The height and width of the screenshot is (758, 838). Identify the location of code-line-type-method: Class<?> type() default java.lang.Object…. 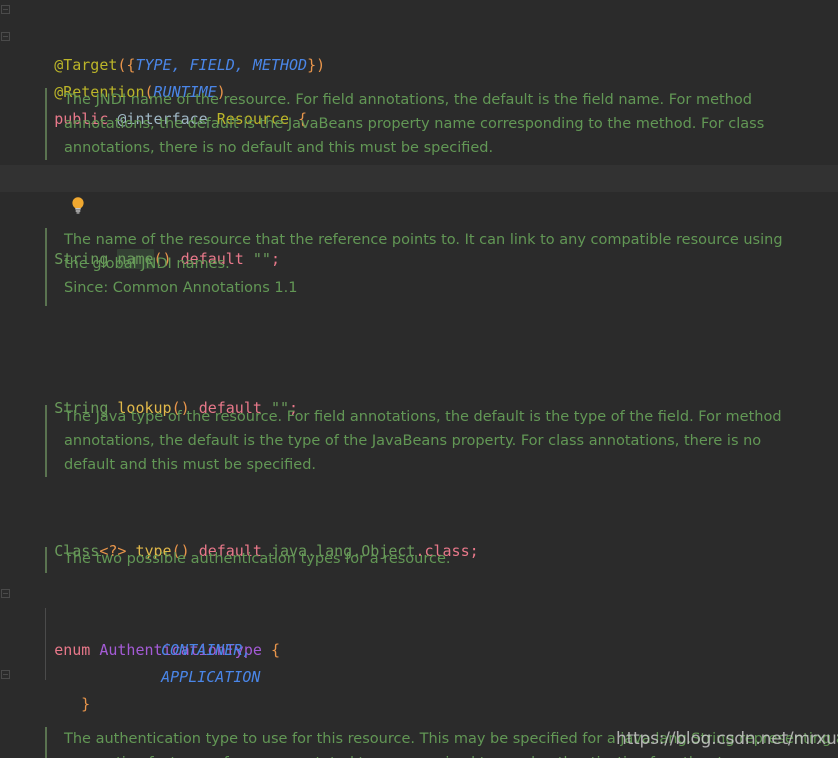
(419, 522).